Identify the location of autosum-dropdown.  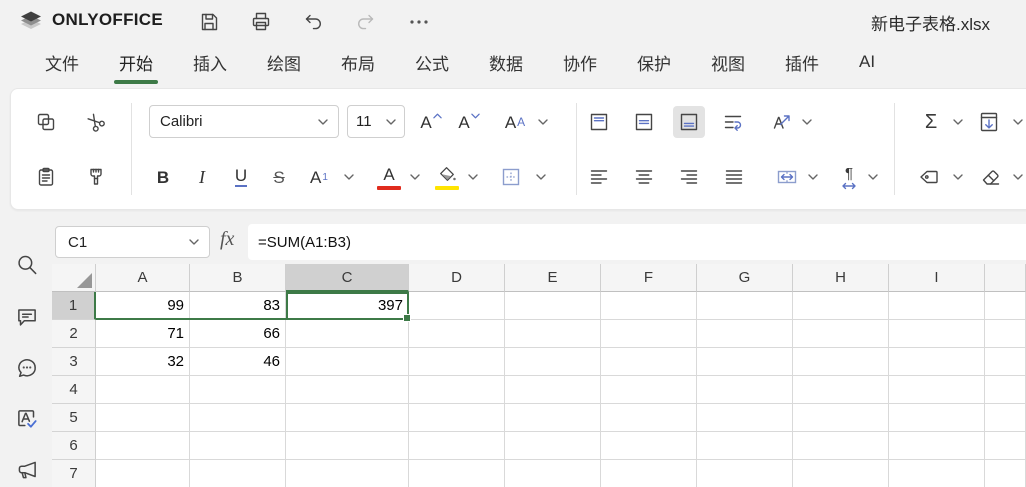
(958, 122).